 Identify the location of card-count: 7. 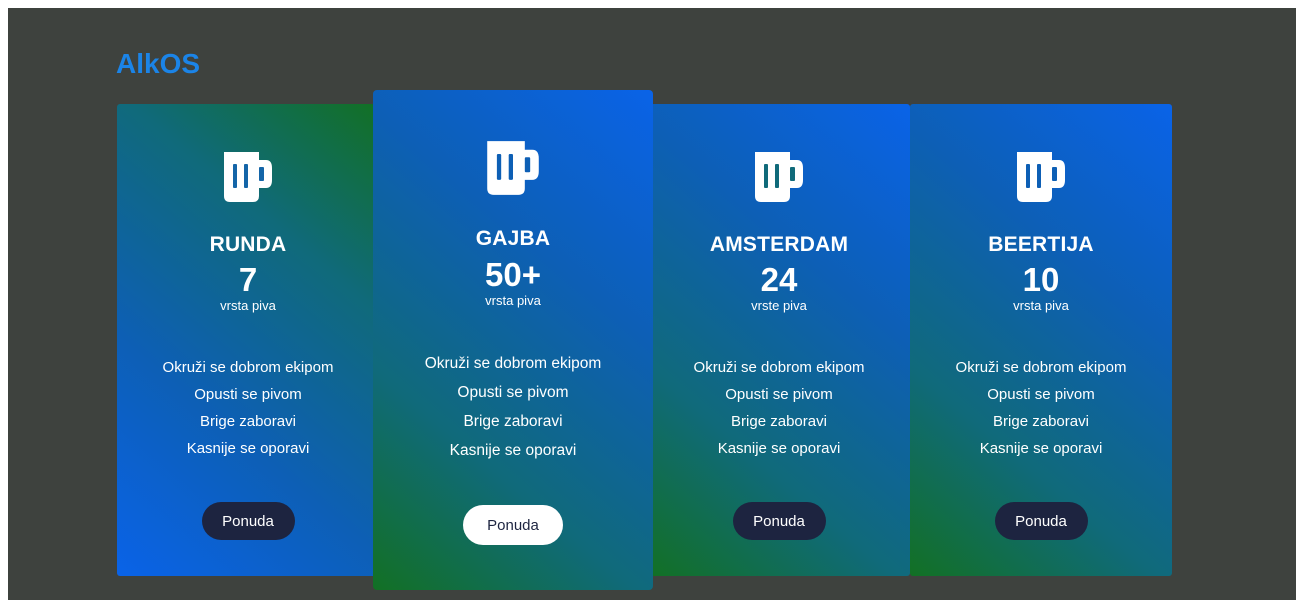
(248, 279).